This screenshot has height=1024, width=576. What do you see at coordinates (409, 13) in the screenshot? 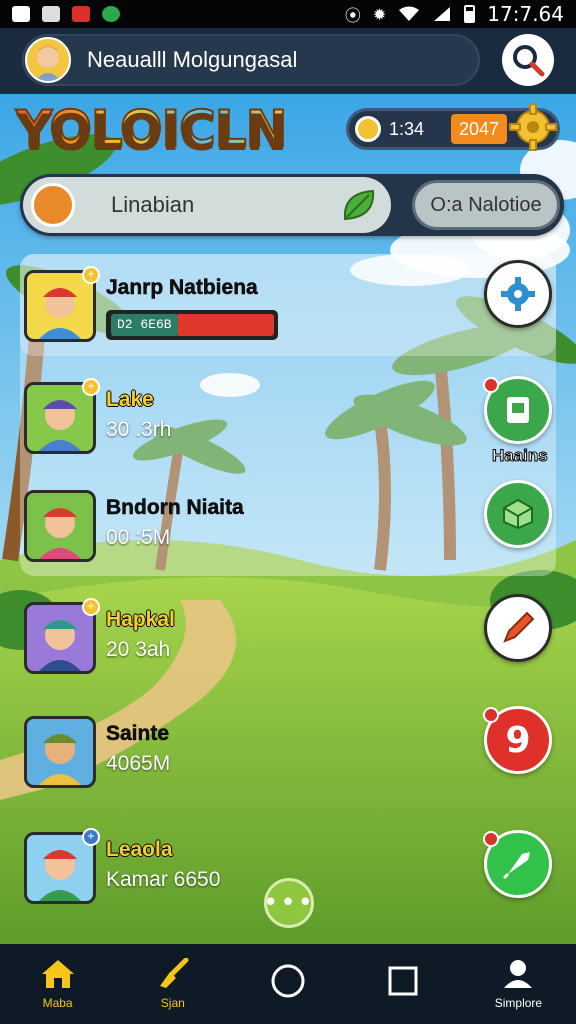
I see `wifi-icon` at bounding box center [409, 13].